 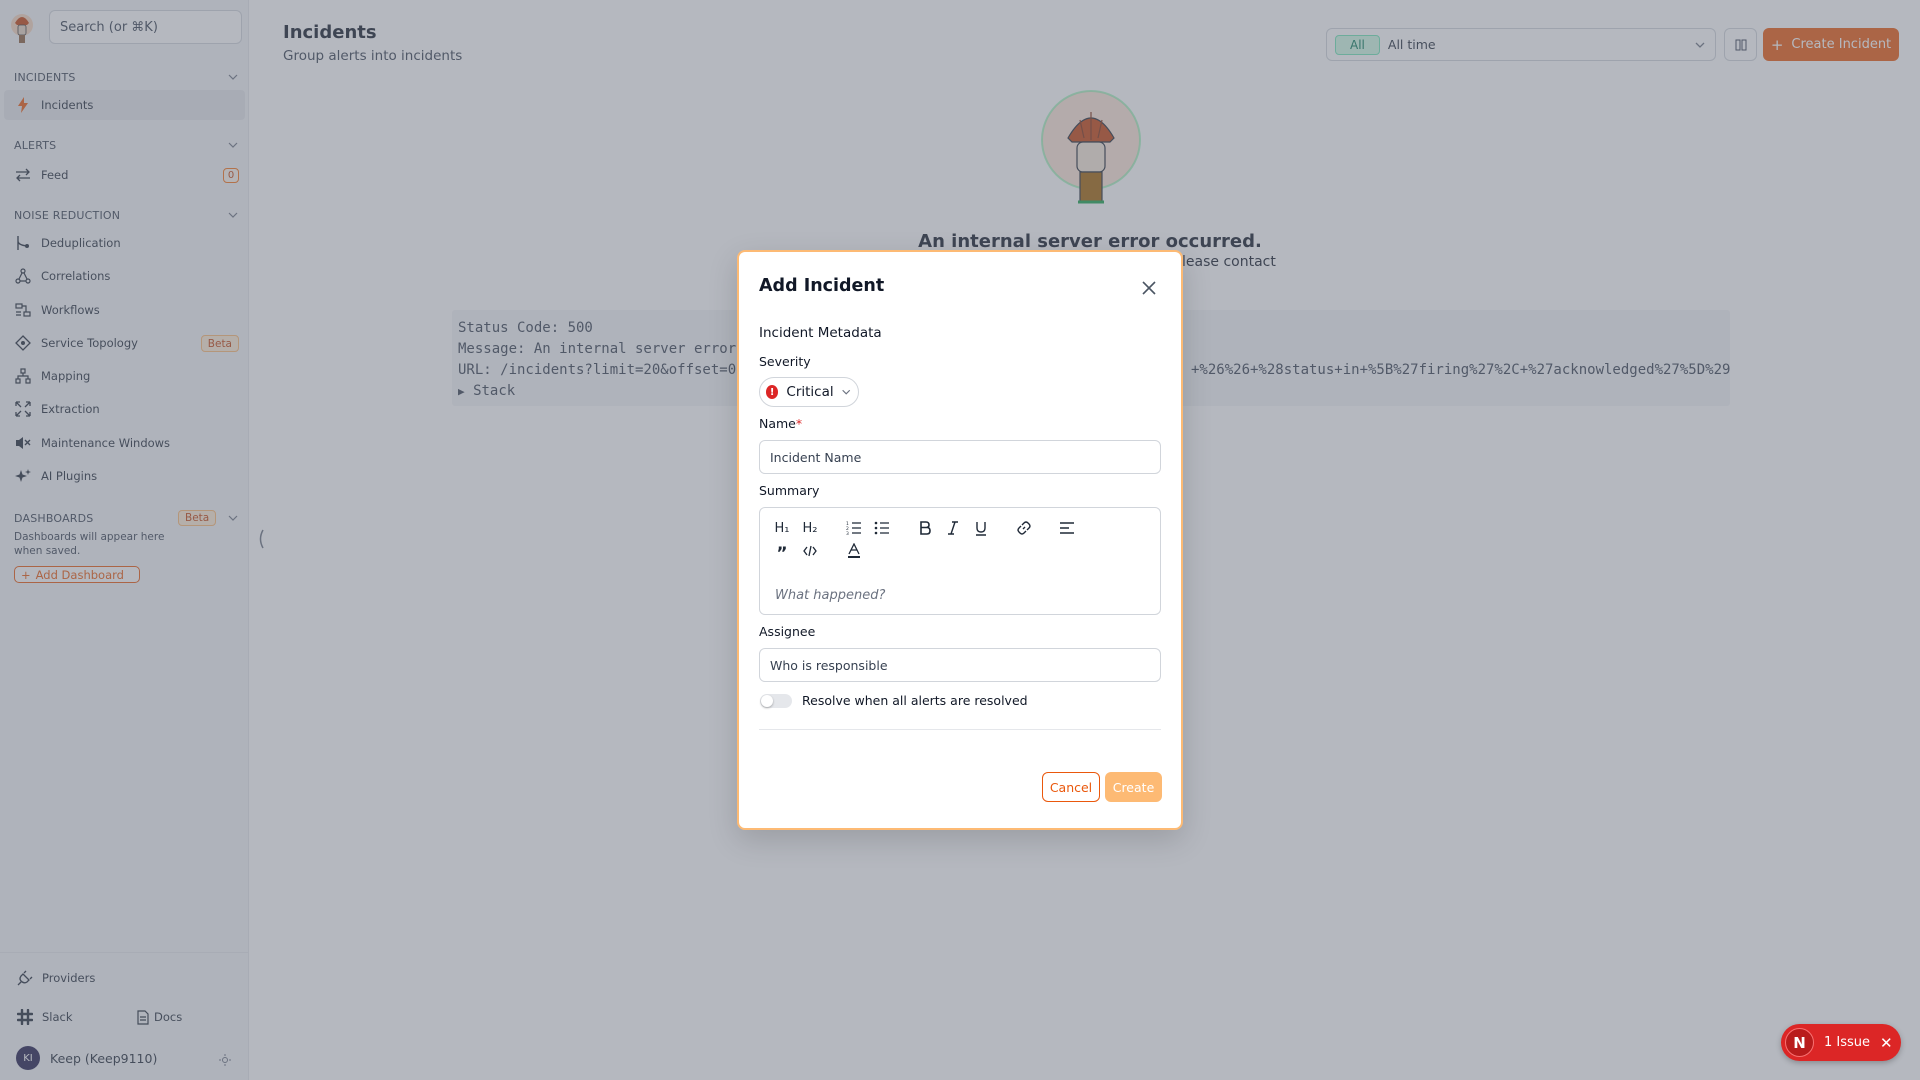 I want to click on bullet-list-icon, so click(x=881, y=528).